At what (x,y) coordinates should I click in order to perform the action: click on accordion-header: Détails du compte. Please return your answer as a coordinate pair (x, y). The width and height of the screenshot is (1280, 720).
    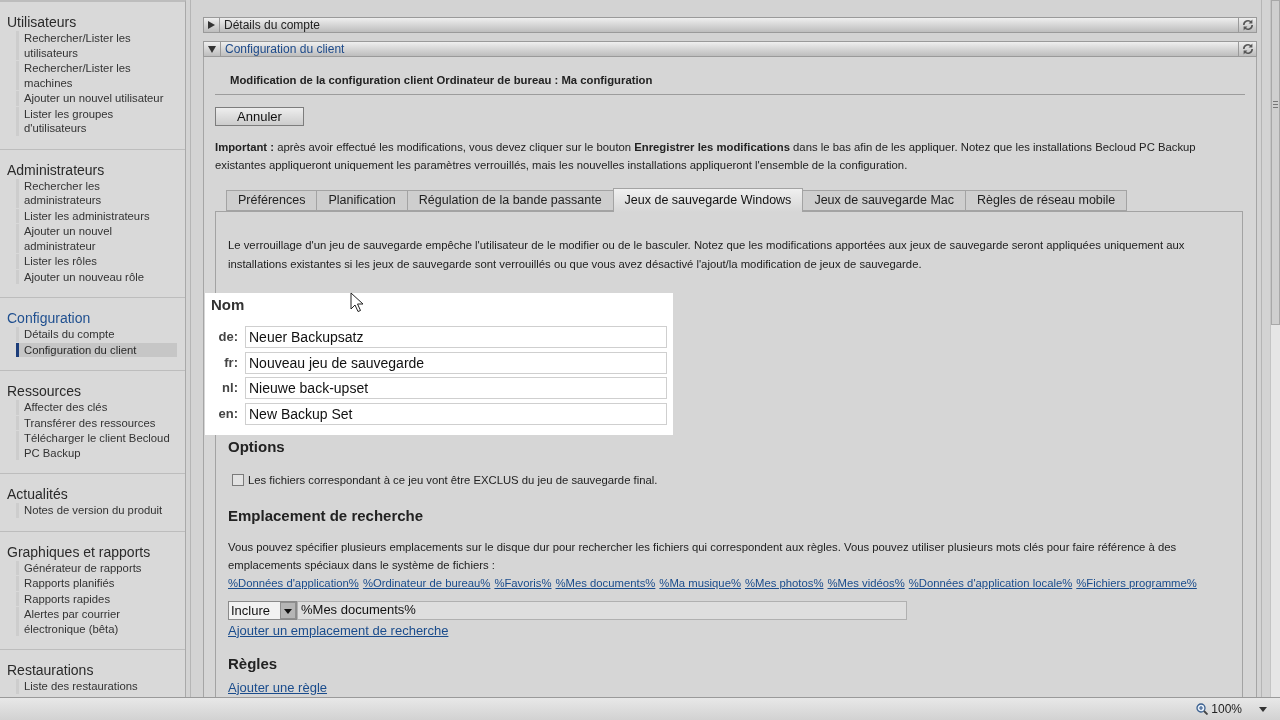
    Looking at the image, I should click on (730, 25).